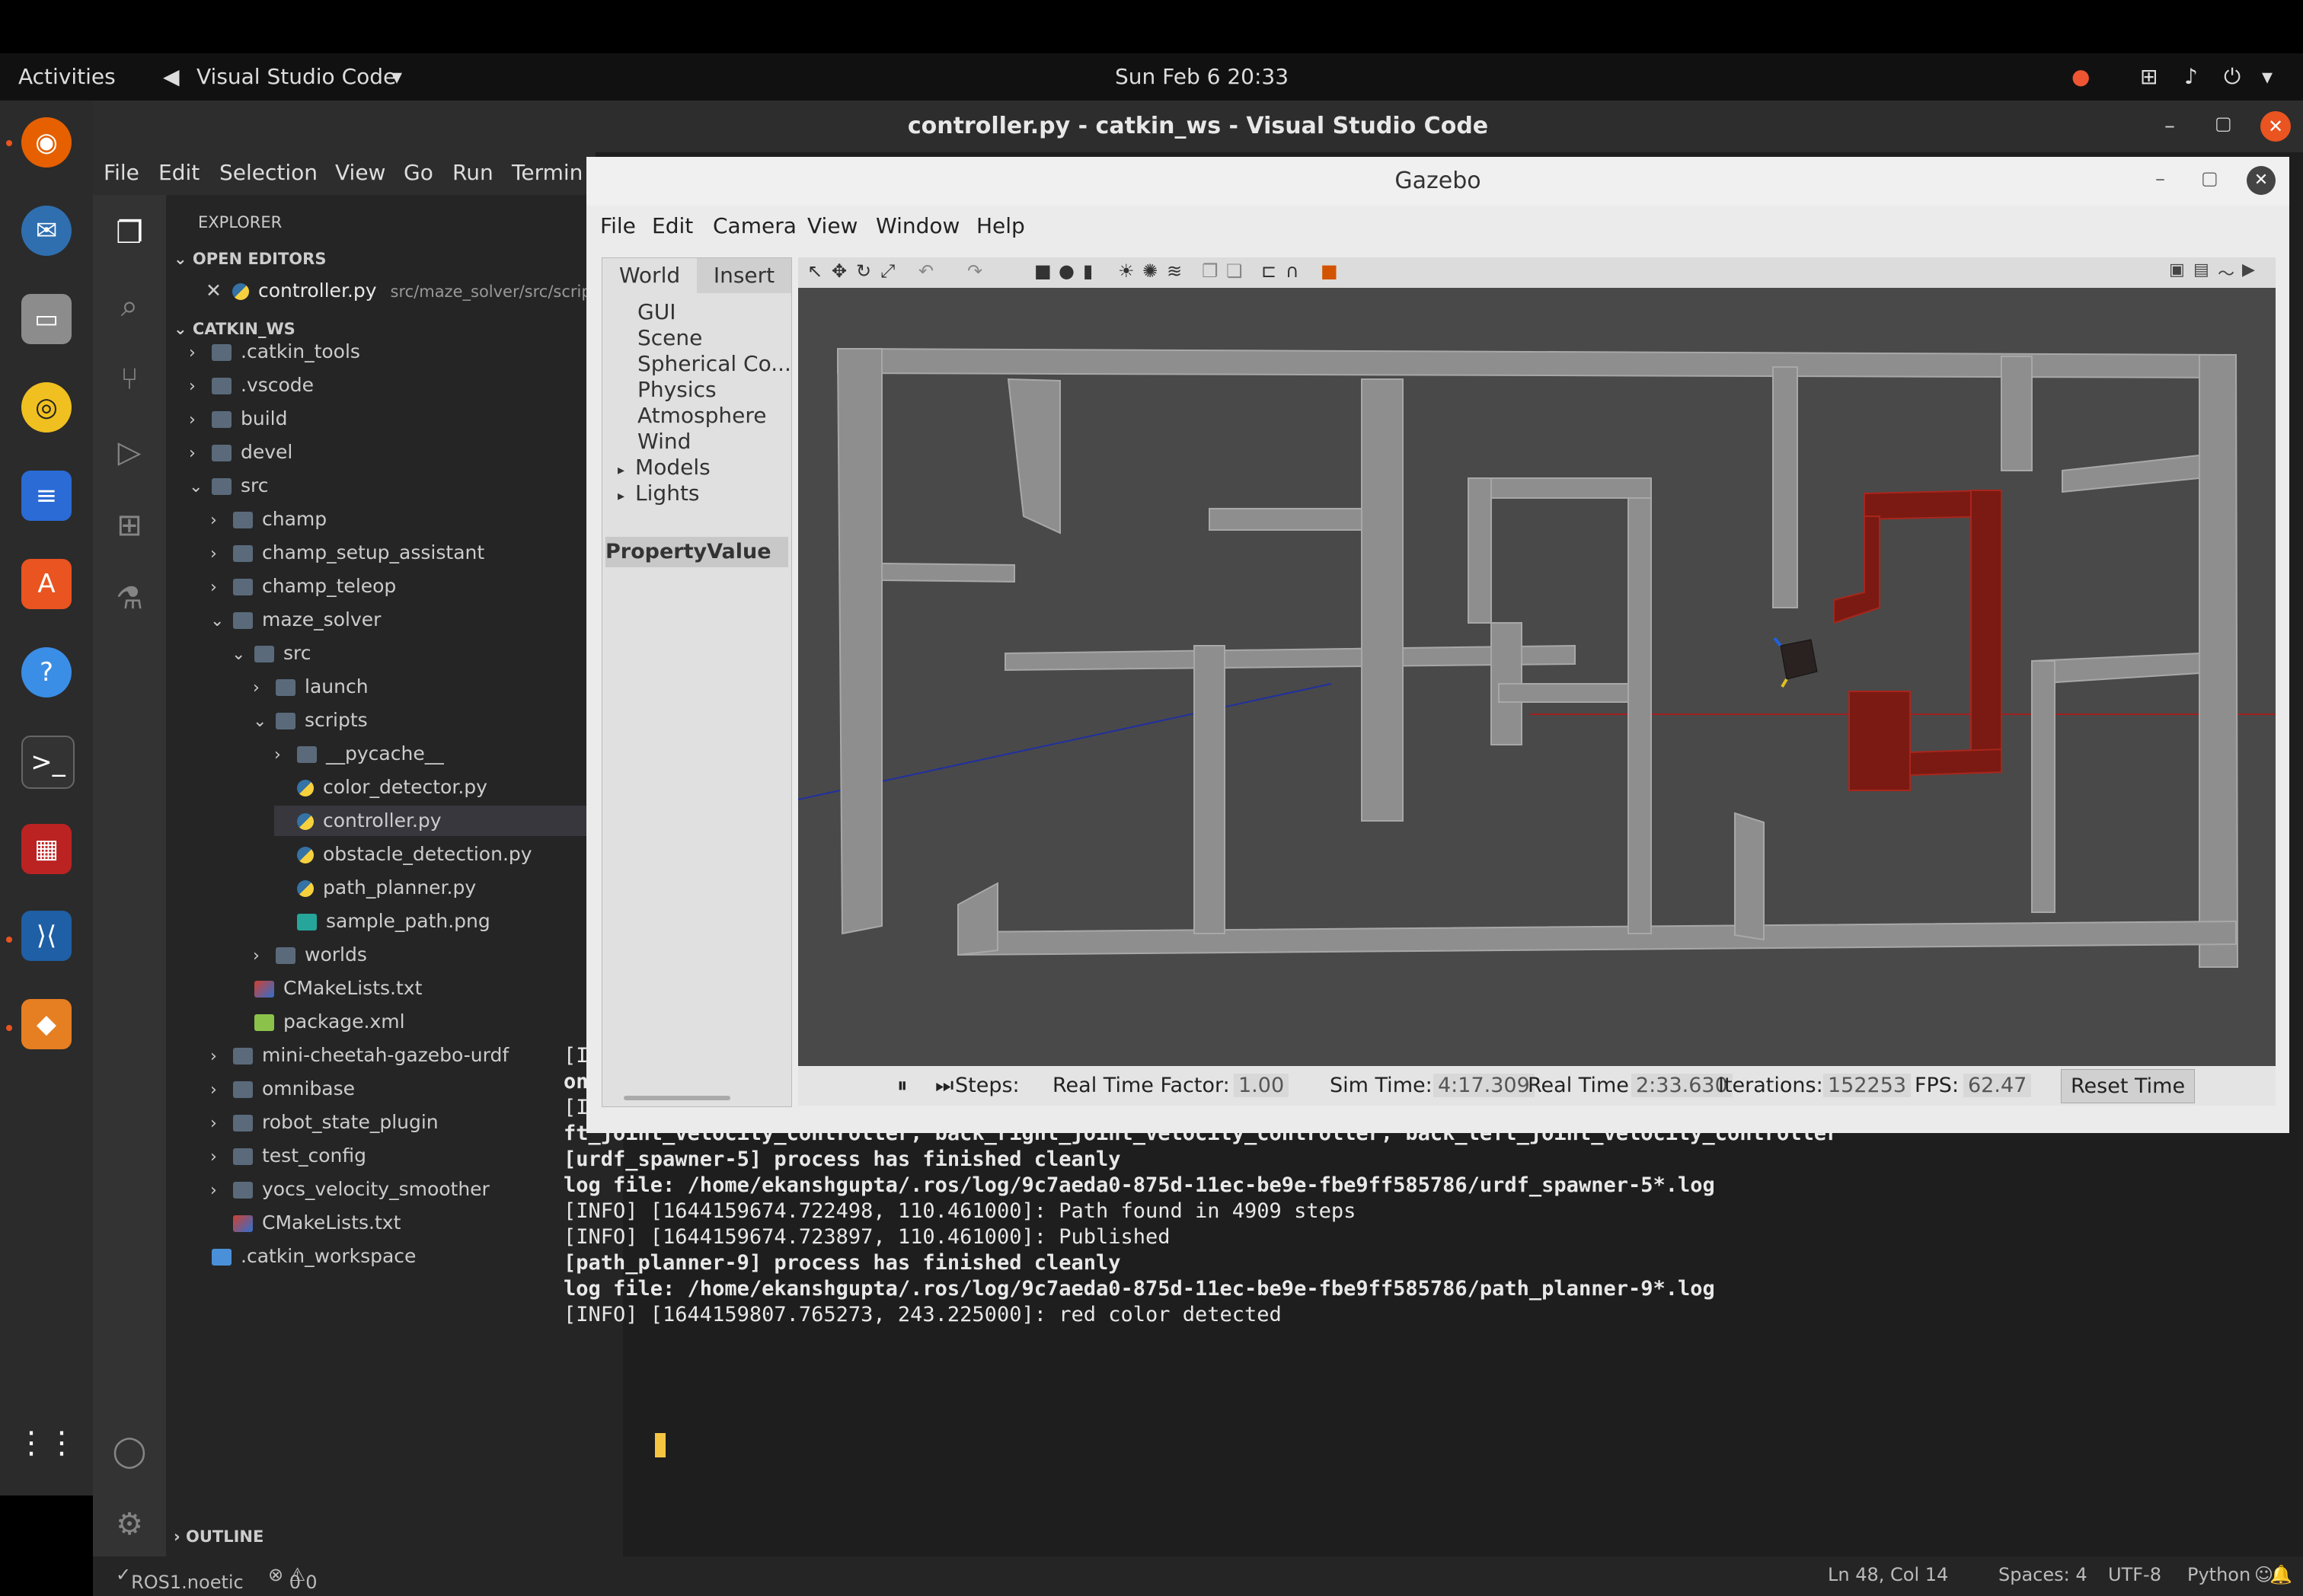 This screenshot has width=2303, height=1596. Describe the element at coordinates (448, 821) in the screenshot. I see `tree-item: controller.py` at that location.